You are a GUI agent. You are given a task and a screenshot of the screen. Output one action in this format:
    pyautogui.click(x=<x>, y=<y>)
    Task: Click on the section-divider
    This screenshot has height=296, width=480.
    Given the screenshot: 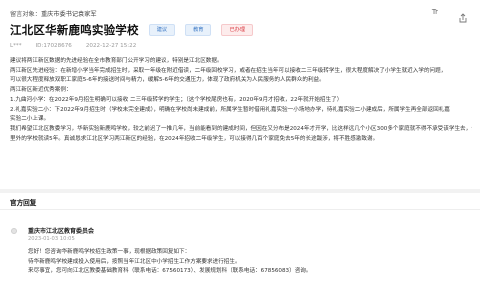 What is the action you would take?
    pyautogui.click(x=240, y=191)
    